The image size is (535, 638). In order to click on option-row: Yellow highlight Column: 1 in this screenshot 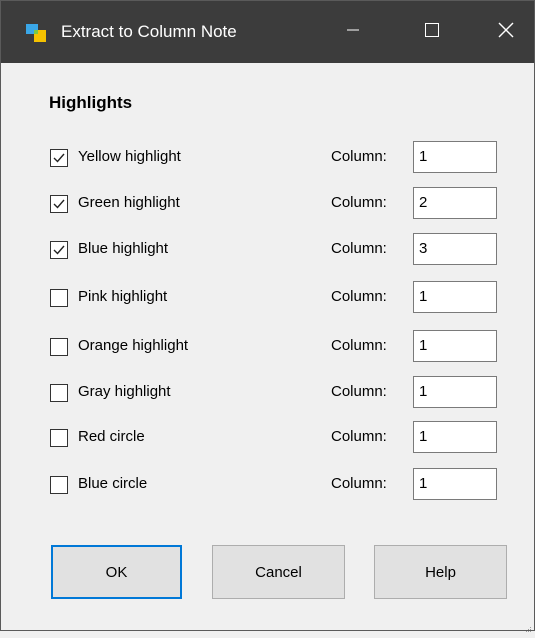, I will do `click(267, 158)`.